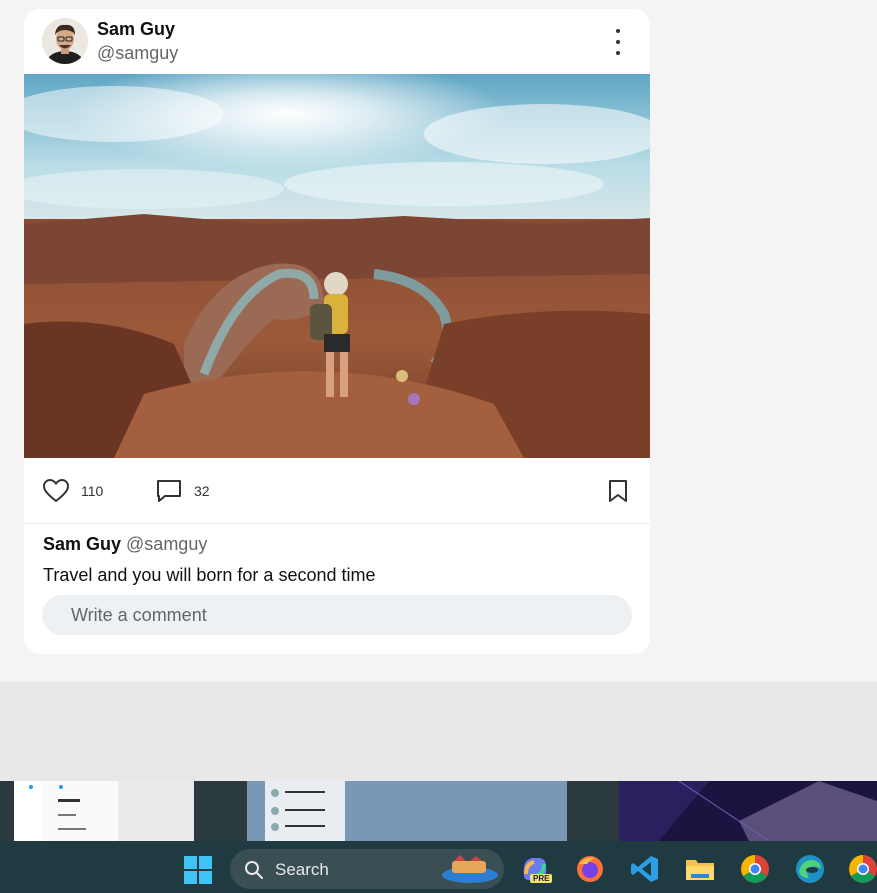 The width and height of the screenshot is (877, 893). I want to click on comment-icon, so click(169, 491).